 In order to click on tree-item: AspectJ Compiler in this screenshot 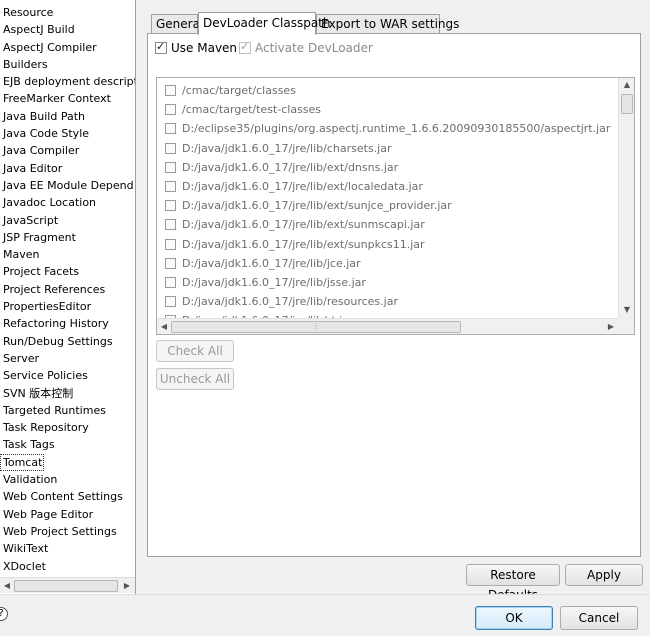, I will do `click(67, 47)`.